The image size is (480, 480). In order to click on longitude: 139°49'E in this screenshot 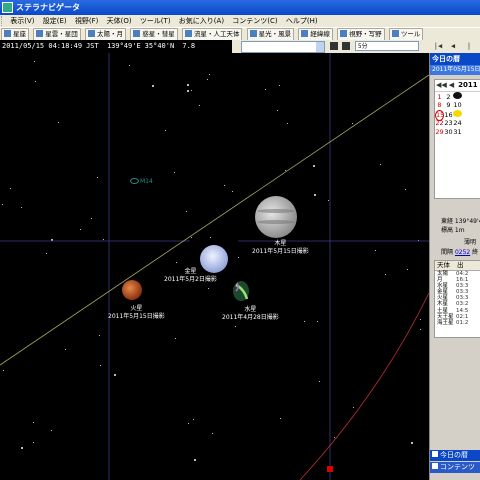, I will do `click(124, 46)`.